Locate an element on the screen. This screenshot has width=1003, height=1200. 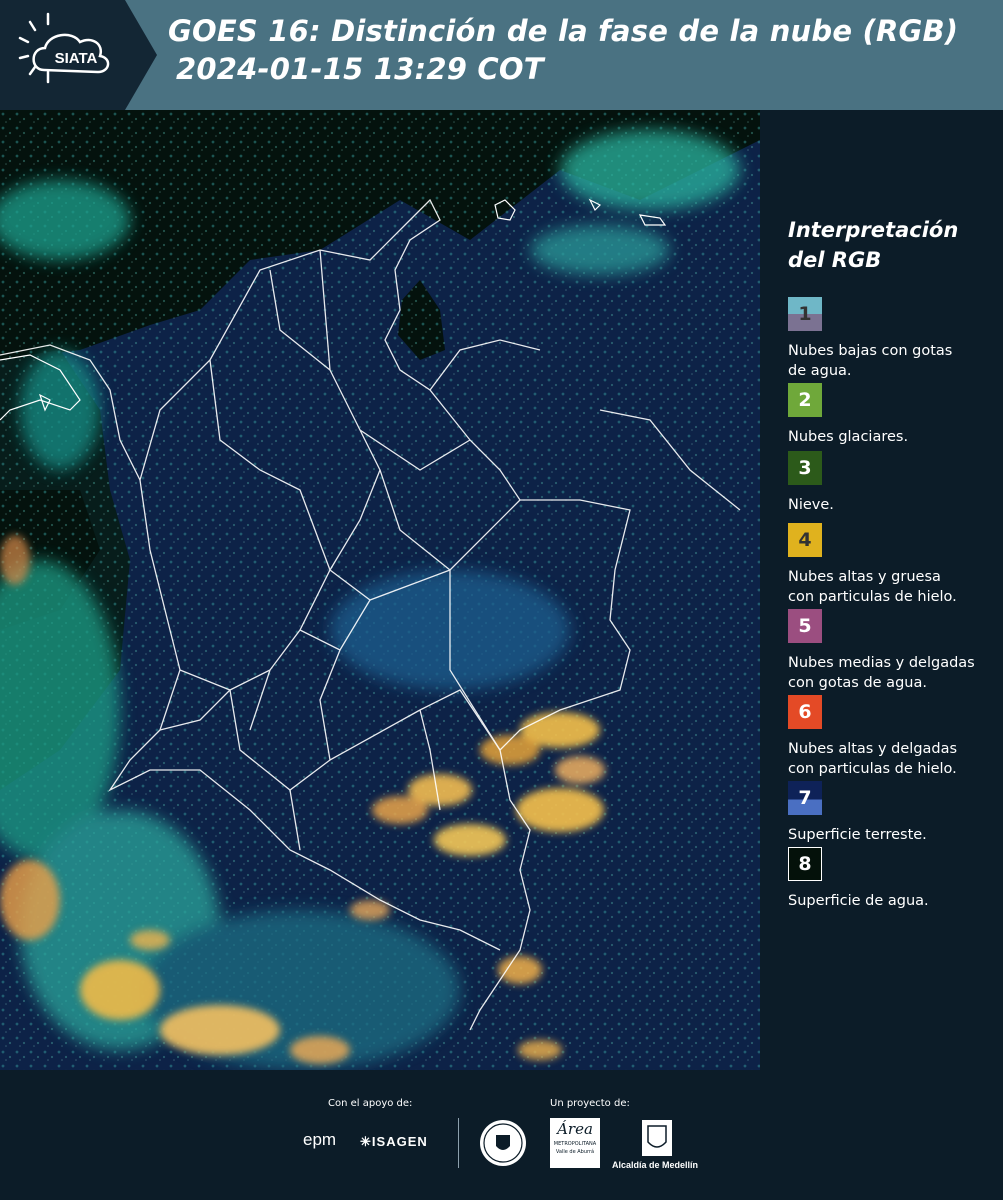
legend-item: 3 Nieve. is located at coordinates (893, 487).